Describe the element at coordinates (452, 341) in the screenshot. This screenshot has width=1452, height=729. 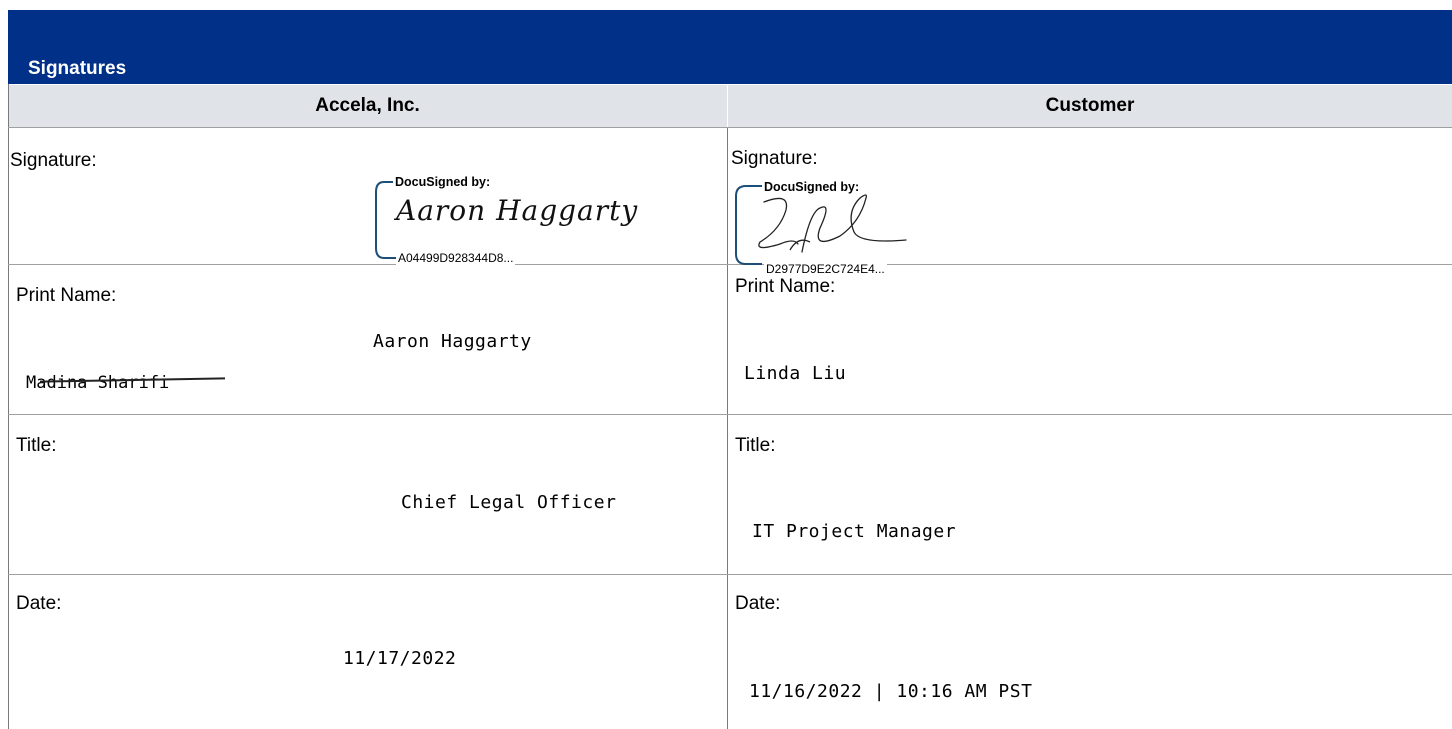
I see `accela-print-name-value: Aaron Haggarty` at that location.